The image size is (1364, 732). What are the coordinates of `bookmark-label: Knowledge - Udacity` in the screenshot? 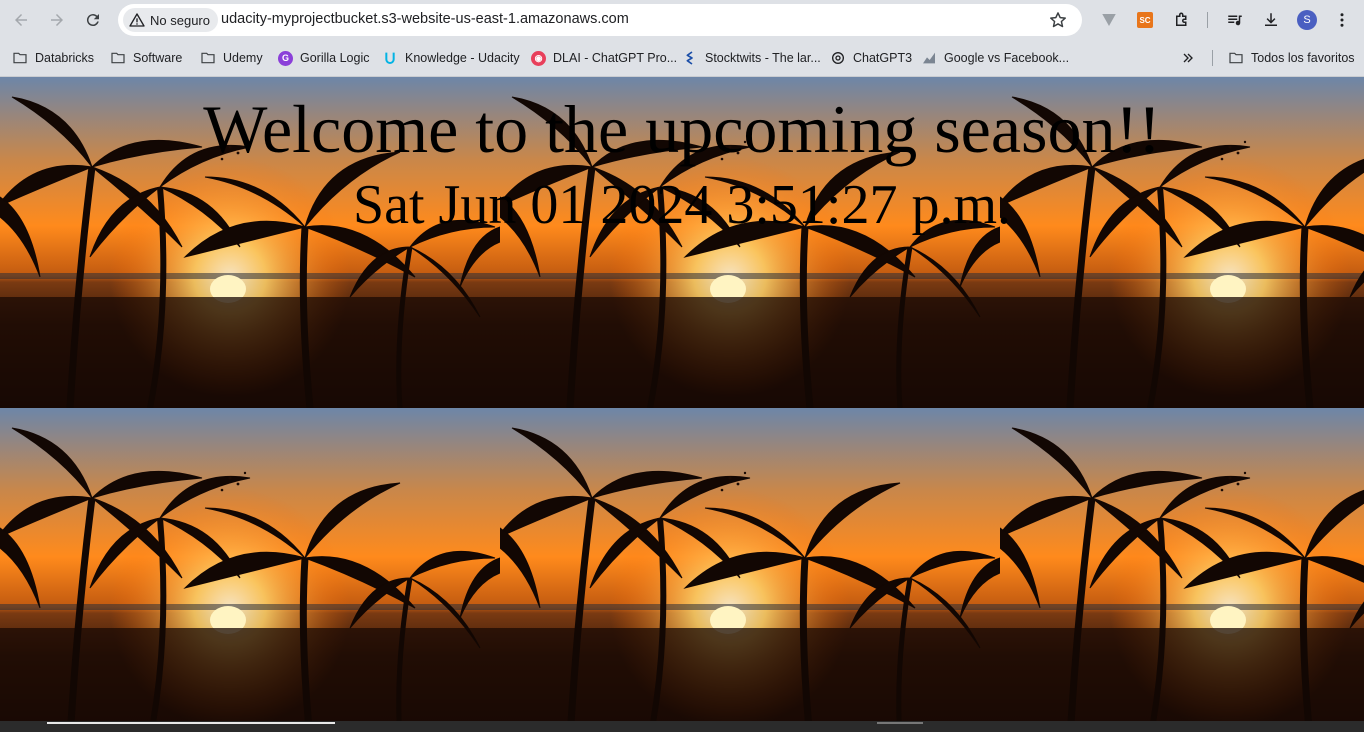 It's located at (462, 58).